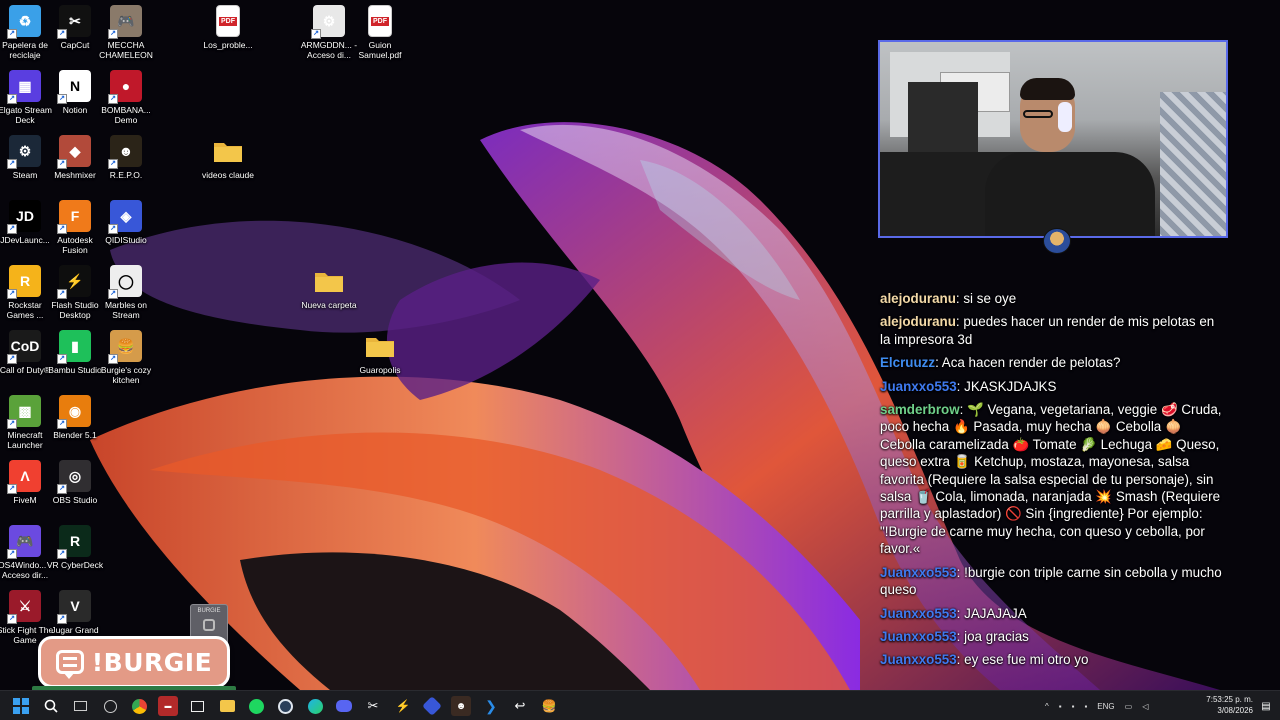 The image size is (1280, 720). I want to click on desktop-icon: N ↗ Notion, so click(75, 92).